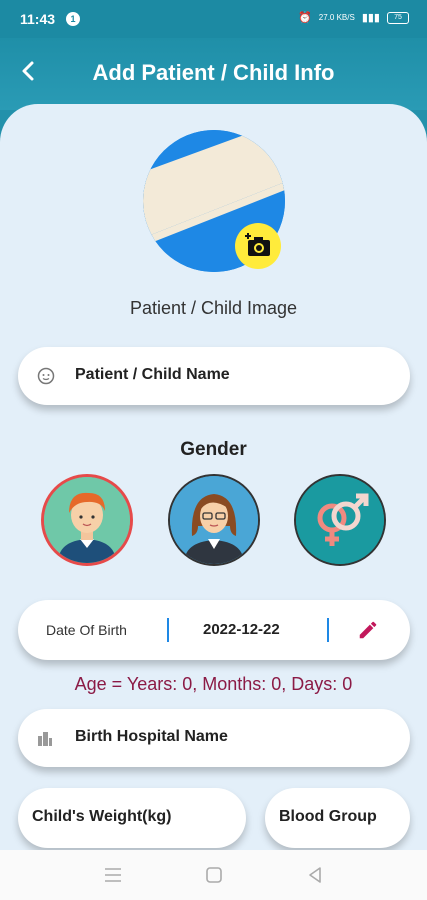 Image resolution: width=427 pixels, height=900 pixels. Describe the element at coordinates (102, 816) in the screenshot. I see `child-weight-placeholder: Child's Weight(kg)` at that location.